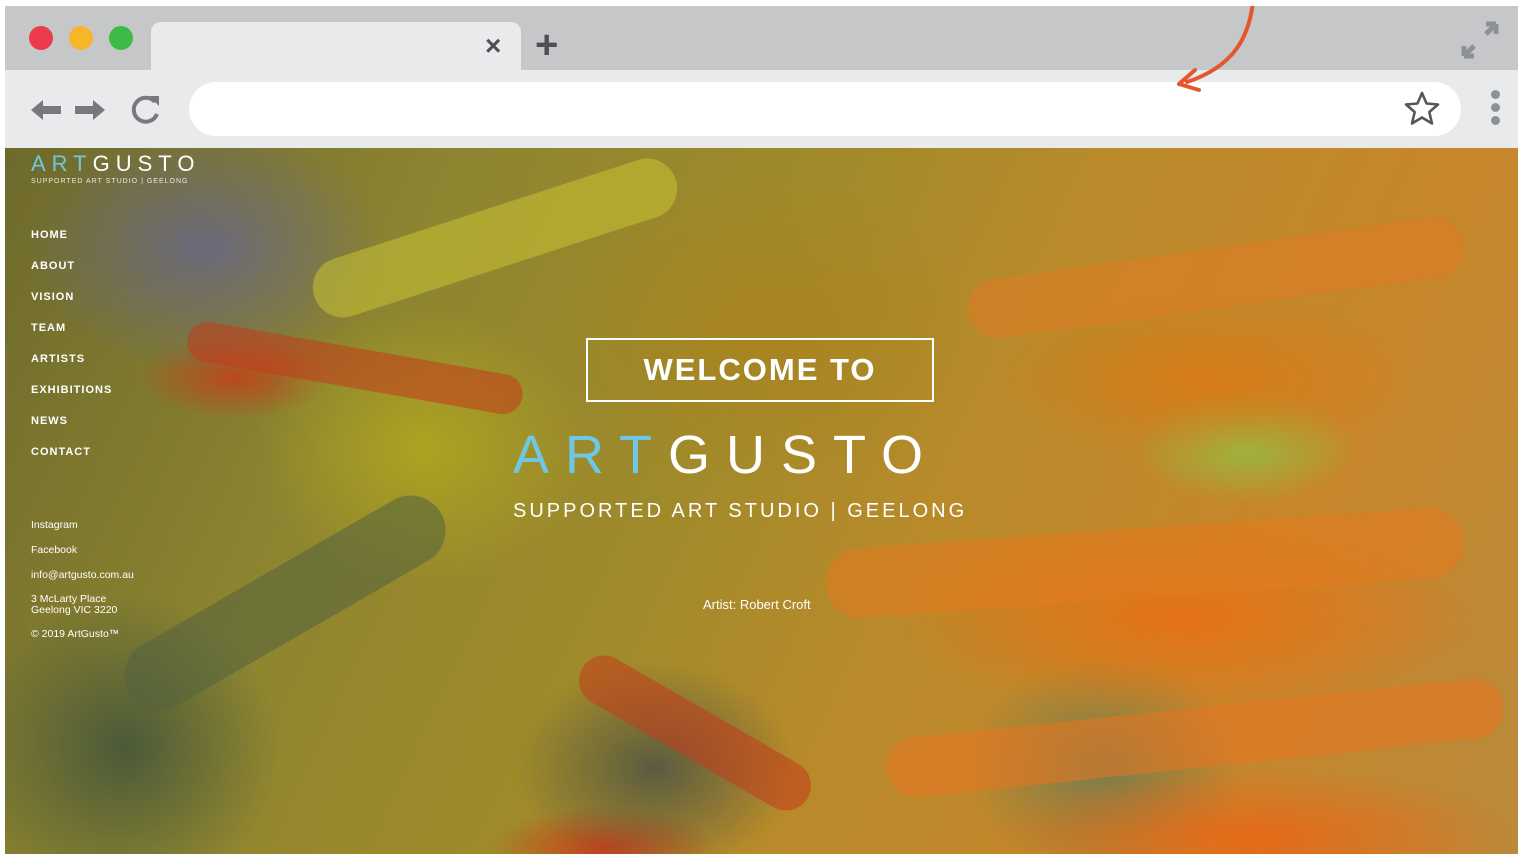 The image size is (1521, 854). I want to click on browser-tab, so click(336, 48).